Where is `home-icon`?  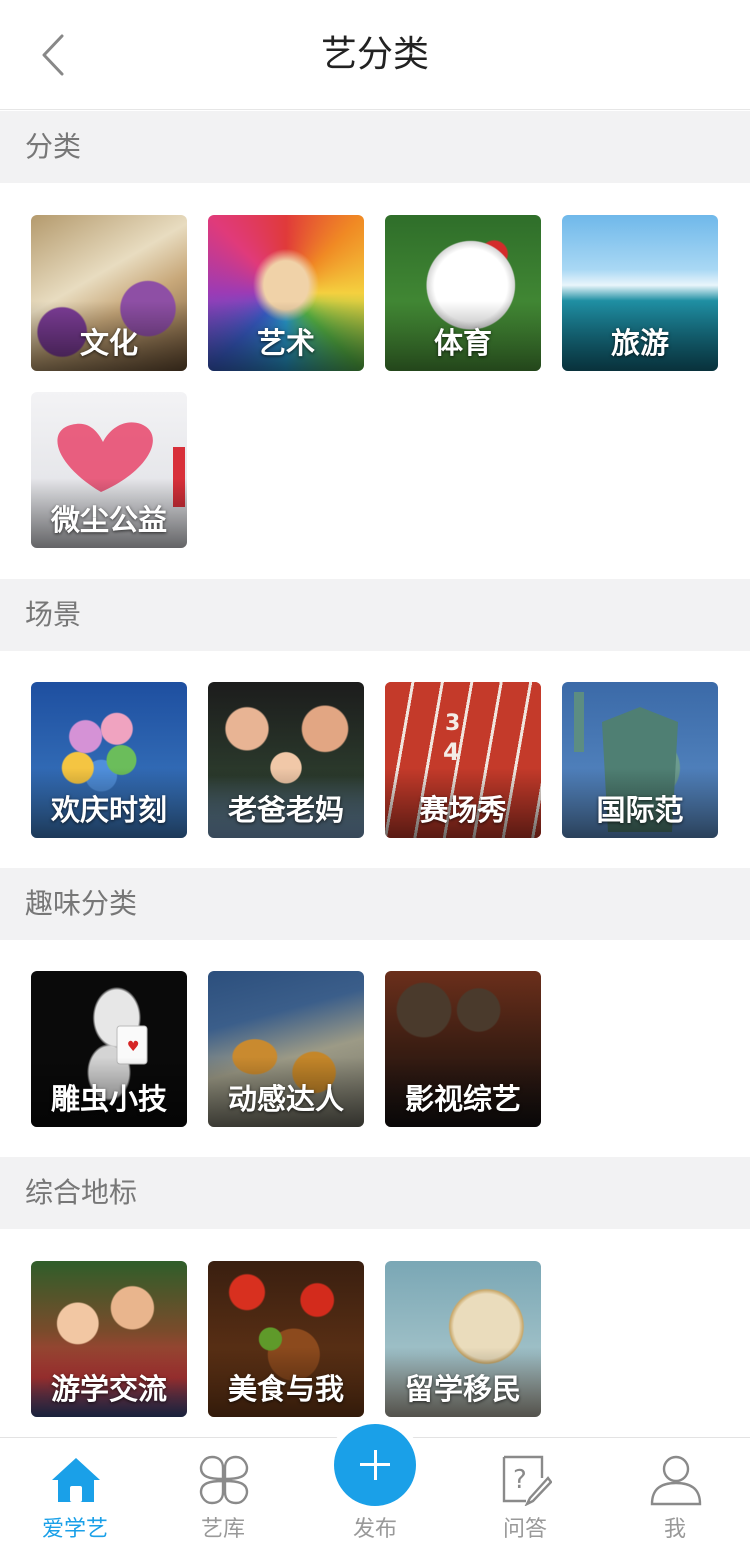
home-icon is located at coordinates (76, 1480).